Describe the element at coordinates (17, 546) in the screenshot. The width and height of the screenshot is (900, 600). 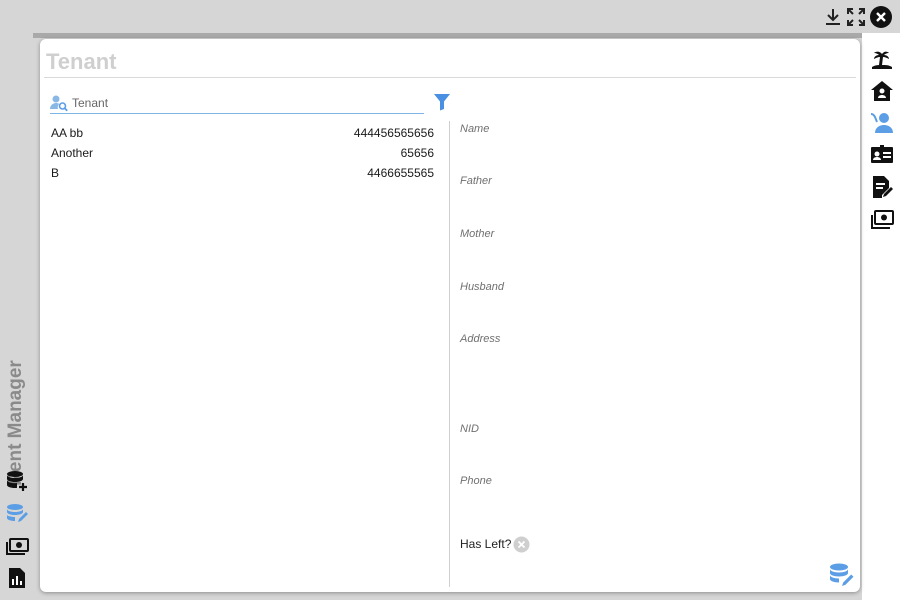
I see `cash-icon` at that location.